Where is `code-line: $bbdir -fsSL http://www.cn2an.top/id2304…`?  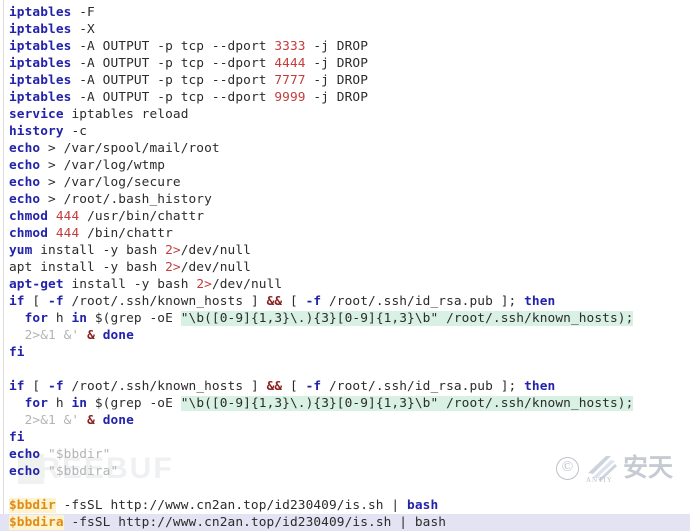 code-line: $bbdir -fsSL http://www.cn2an.top/id2304… is located at coordinates (345, 505).